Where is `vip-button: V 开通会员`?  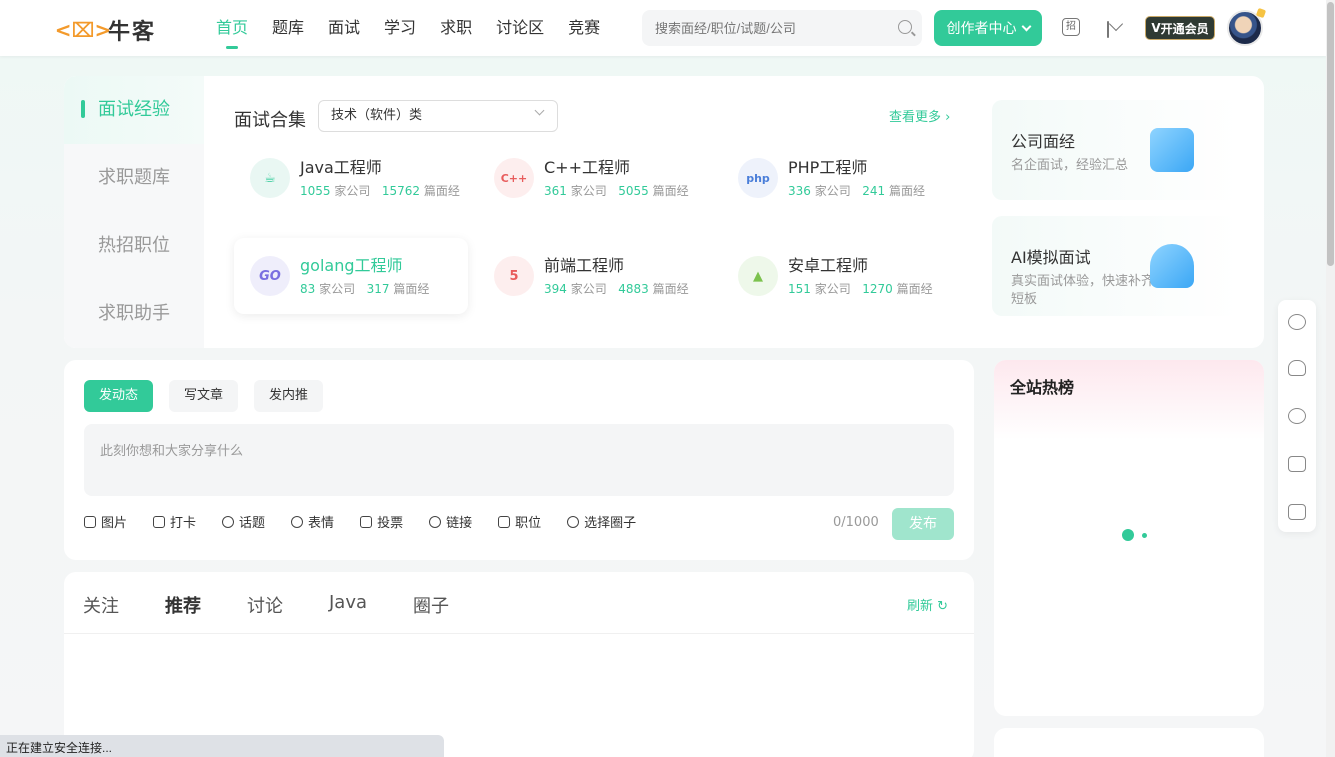
vip-button: V 开通会员 is located at coordinates (1180, 28).